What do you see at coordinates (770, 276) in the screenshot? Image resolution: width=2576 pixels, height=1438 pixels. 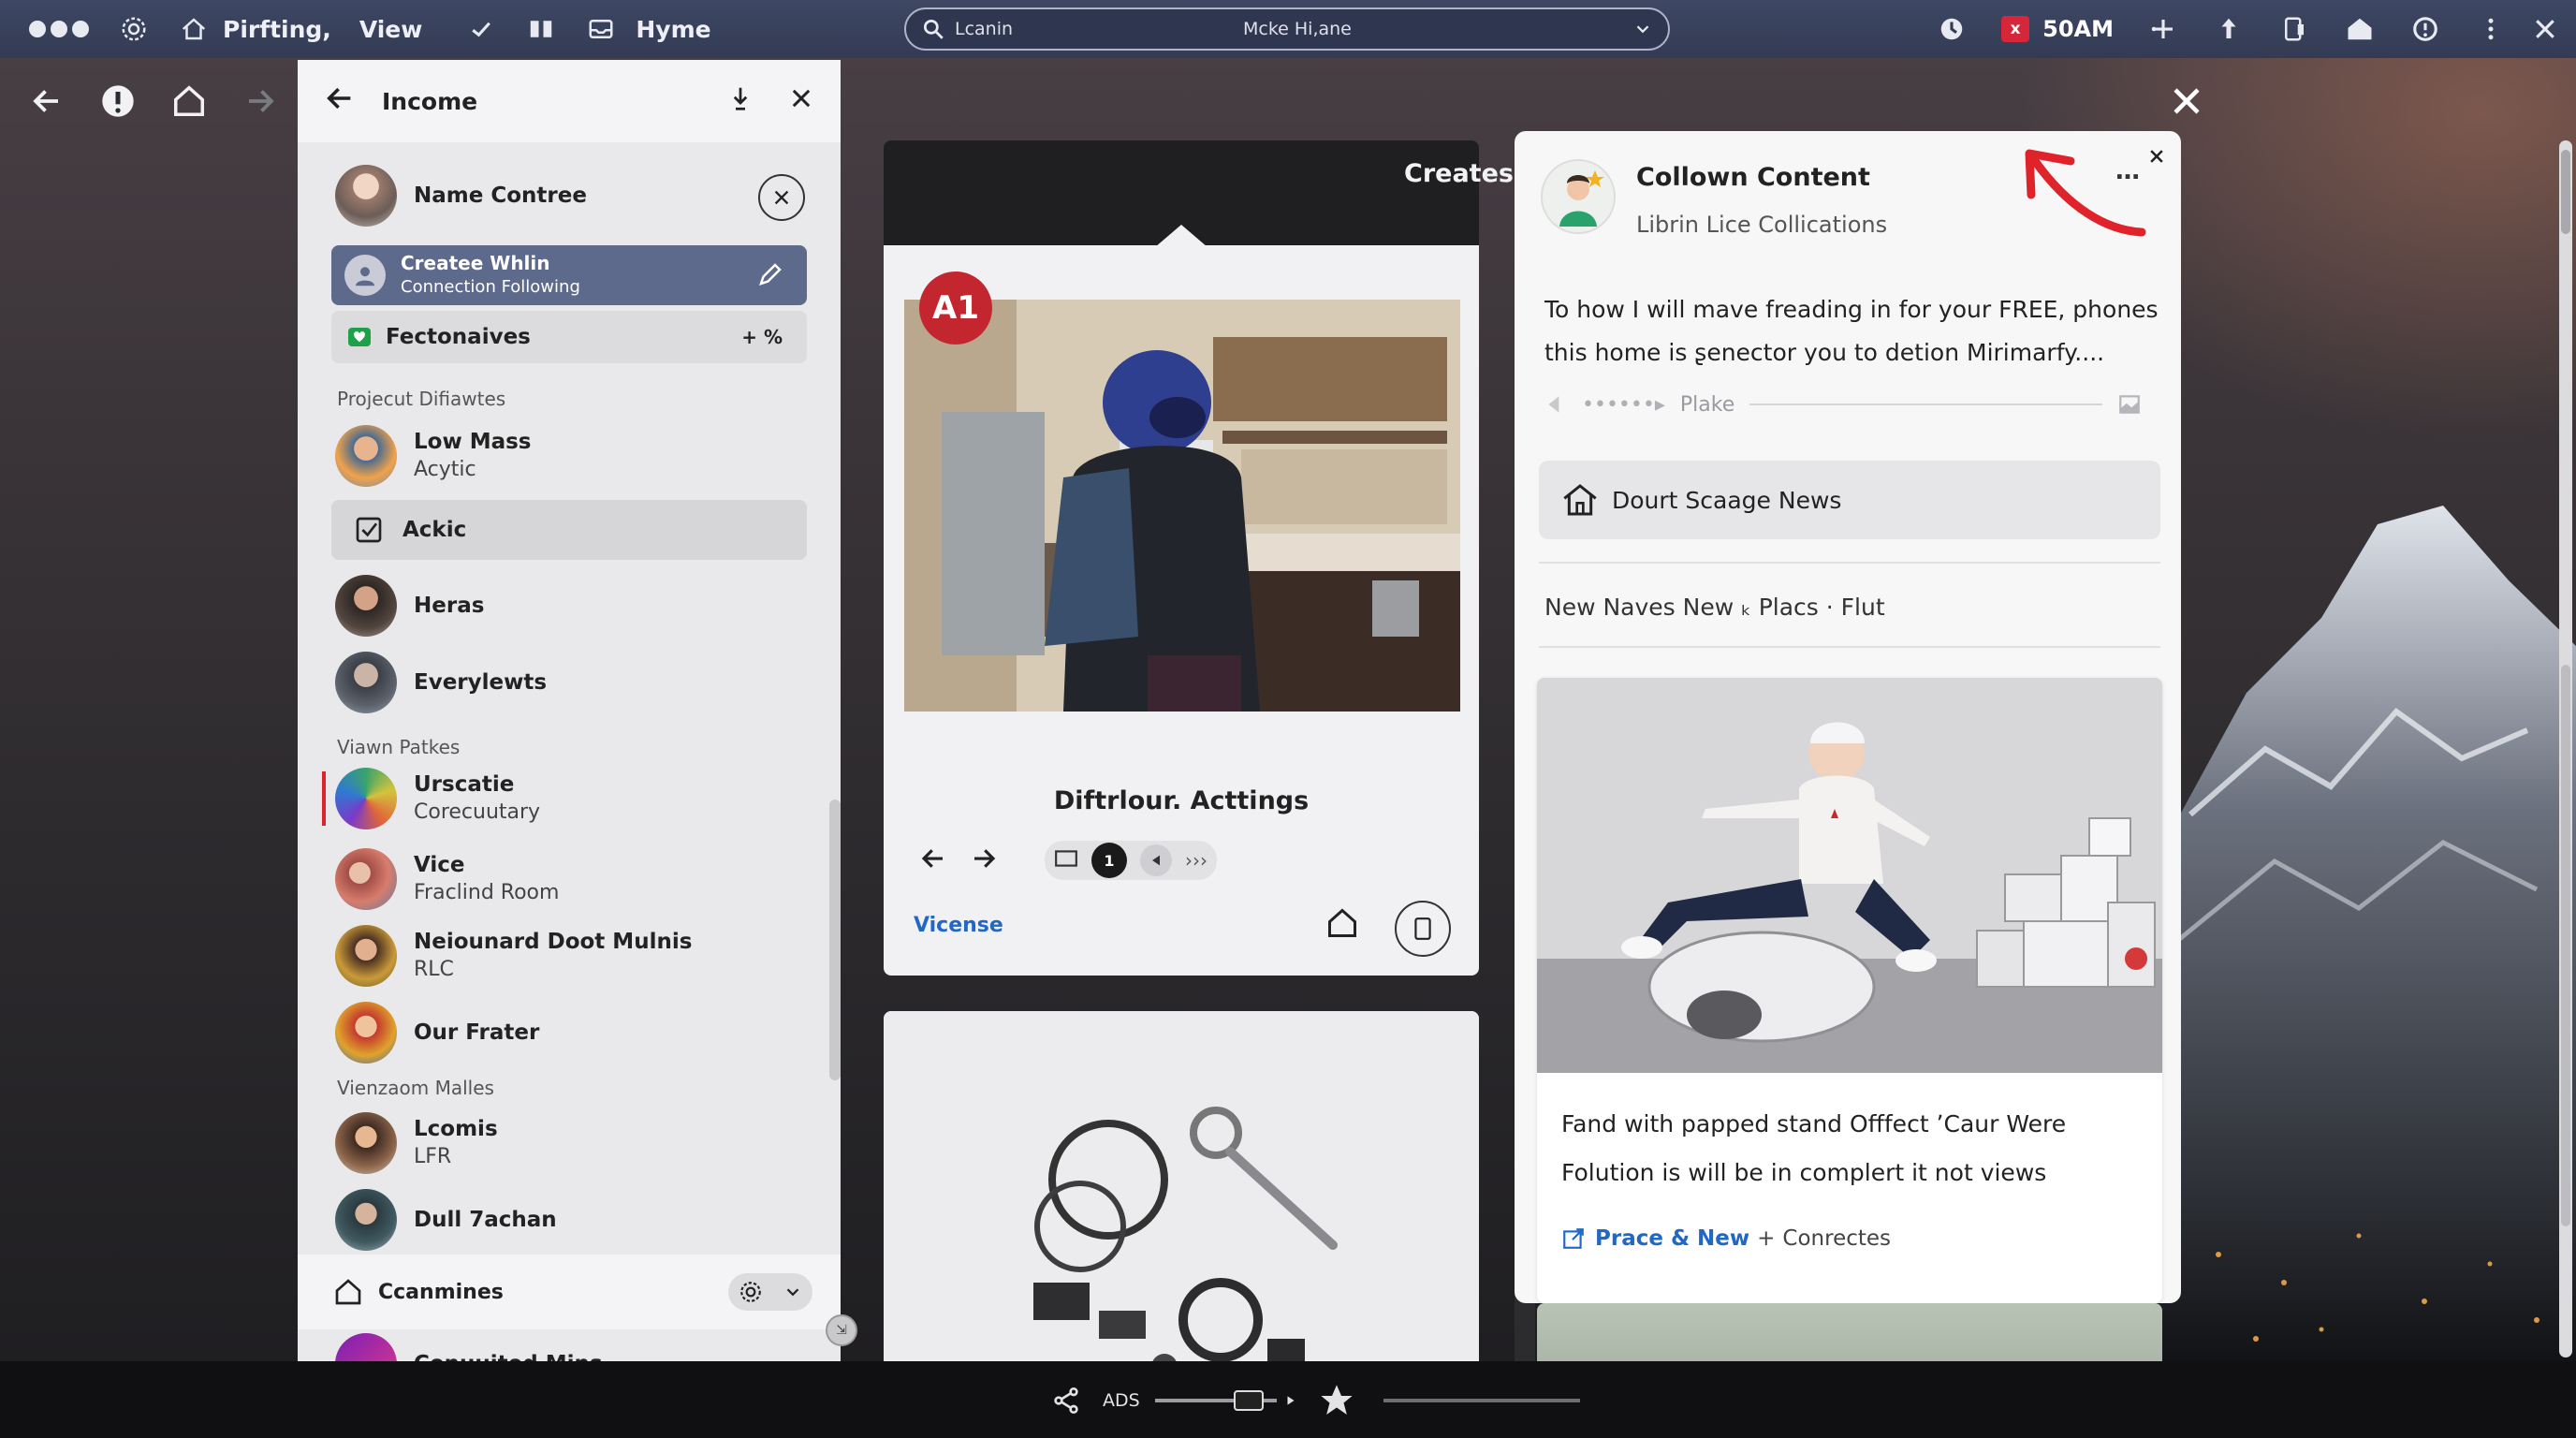 I see `edit-pencil-icon` at bounding box center [770, 276].